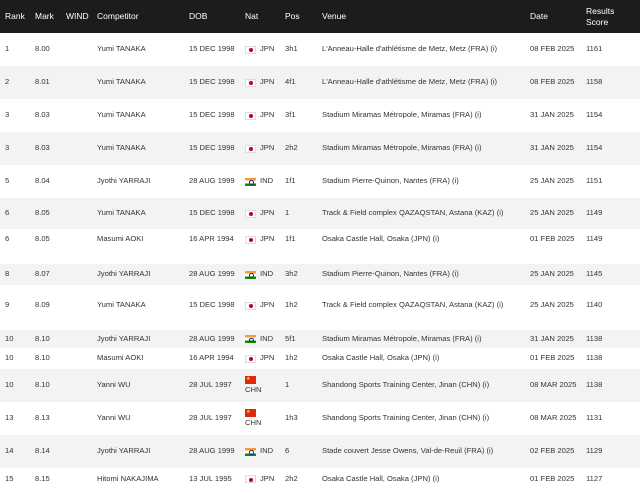  Describe the element at coordinates (539, 16) in the screenshot. I see `header-date: Date` at that location.